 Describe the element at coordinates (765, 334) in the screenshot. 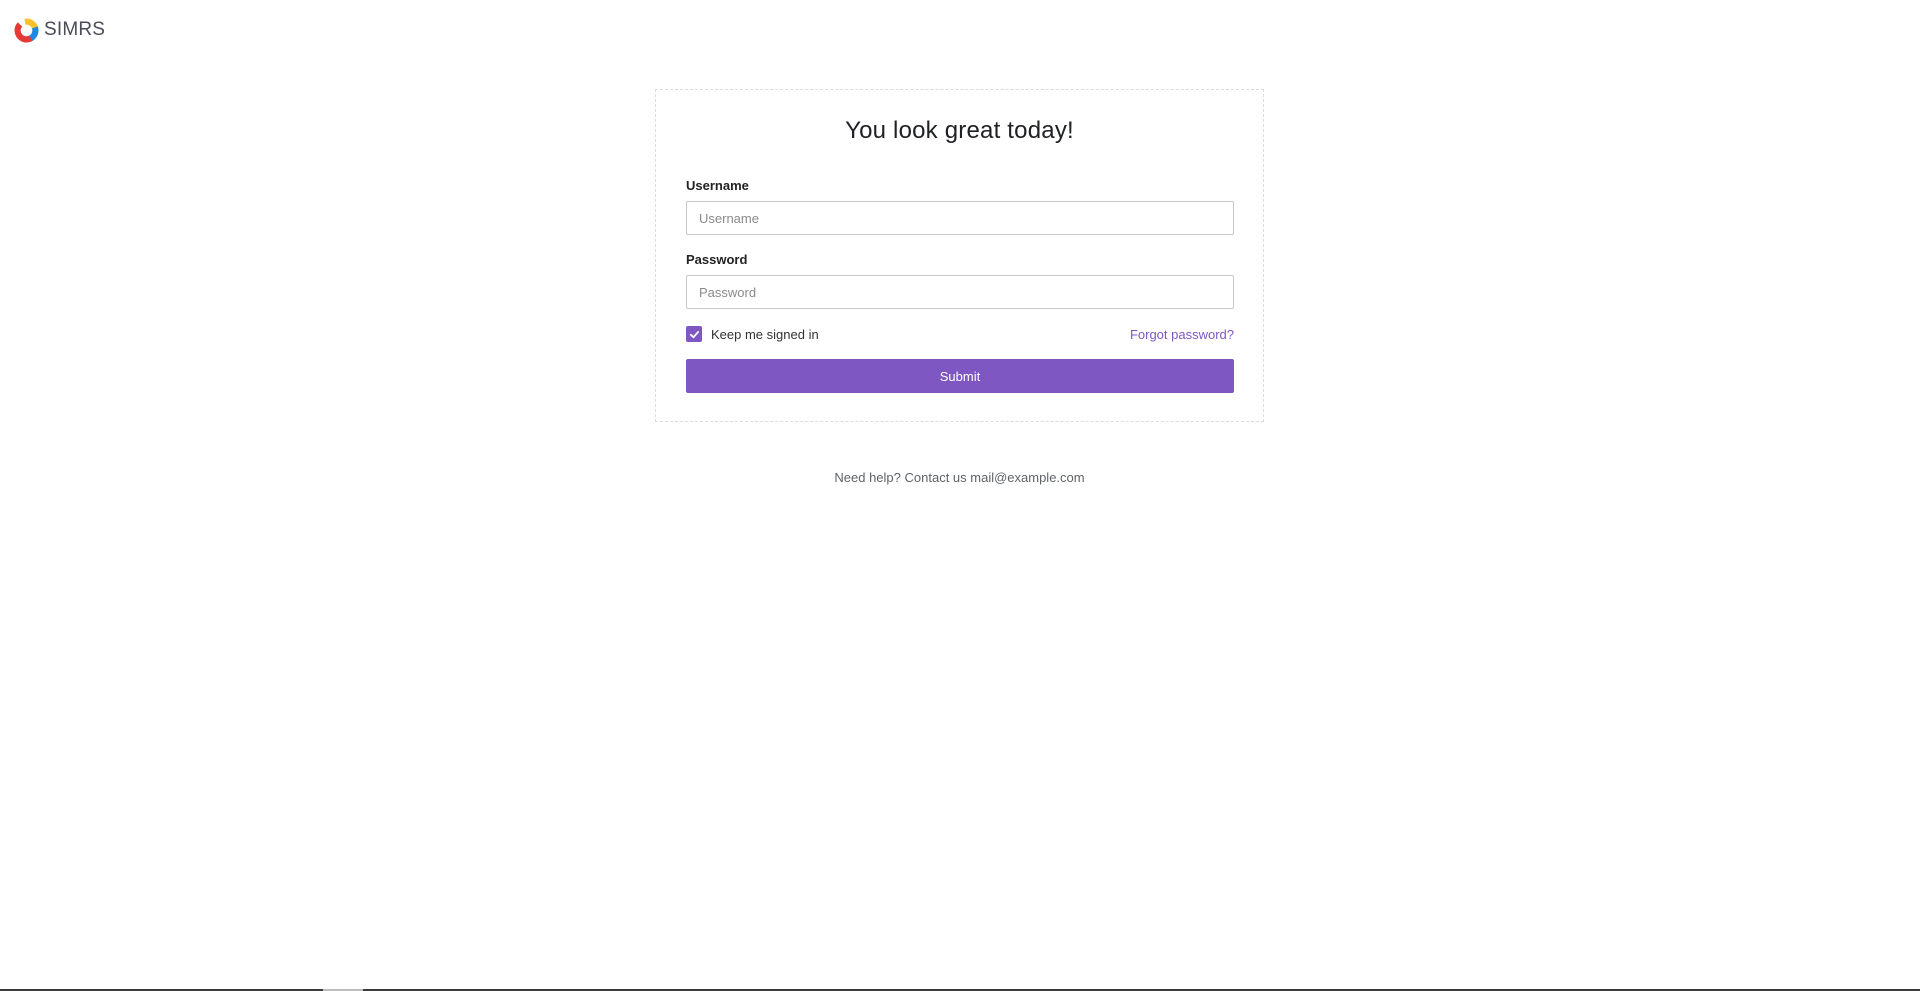

I see `keep-signed-in-label: Keep me signed in` at that location.